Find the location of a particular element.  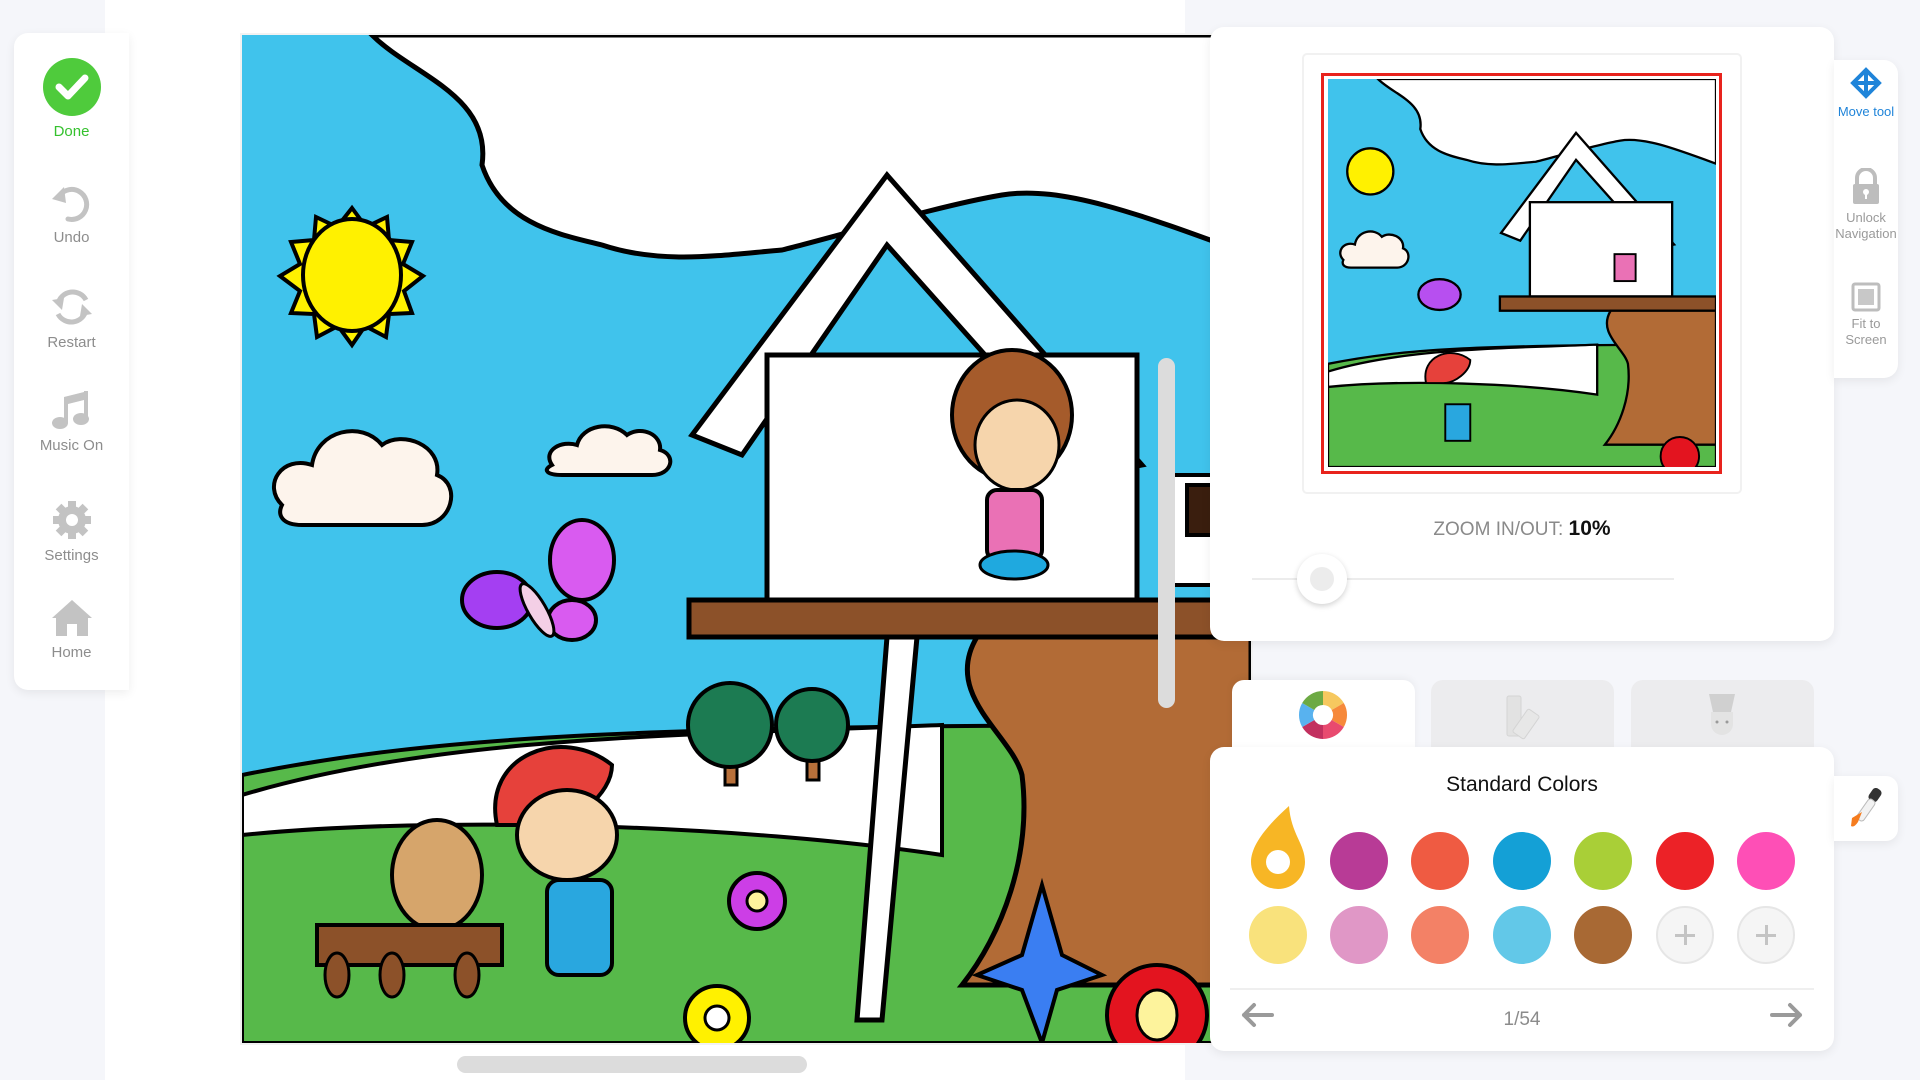

done-button: Done is located at coordinates (71, 98).